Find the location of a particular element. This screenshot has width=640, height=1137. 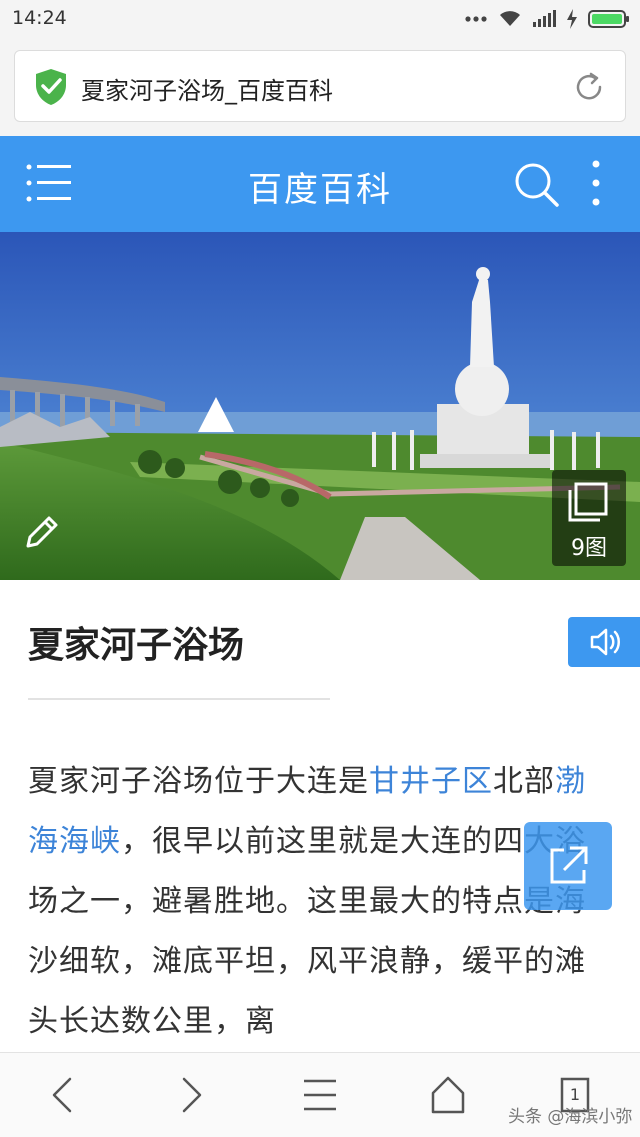

home-icon is located at coordinates (448, 1095).